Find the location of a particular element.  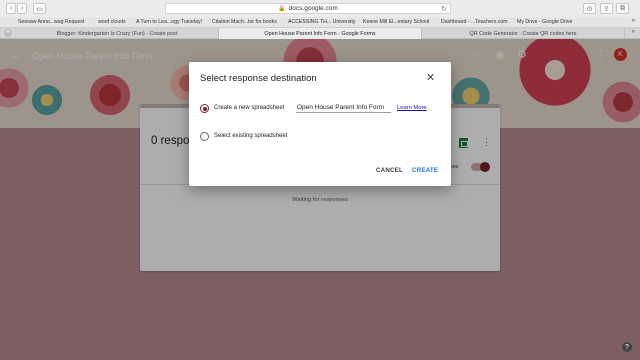

browser-toolbar: ‹ › ▭ ◐ 🔒 docs.google.com ↻ ⊙ ⇪ ⧉ is located at coordinates (320, 8).